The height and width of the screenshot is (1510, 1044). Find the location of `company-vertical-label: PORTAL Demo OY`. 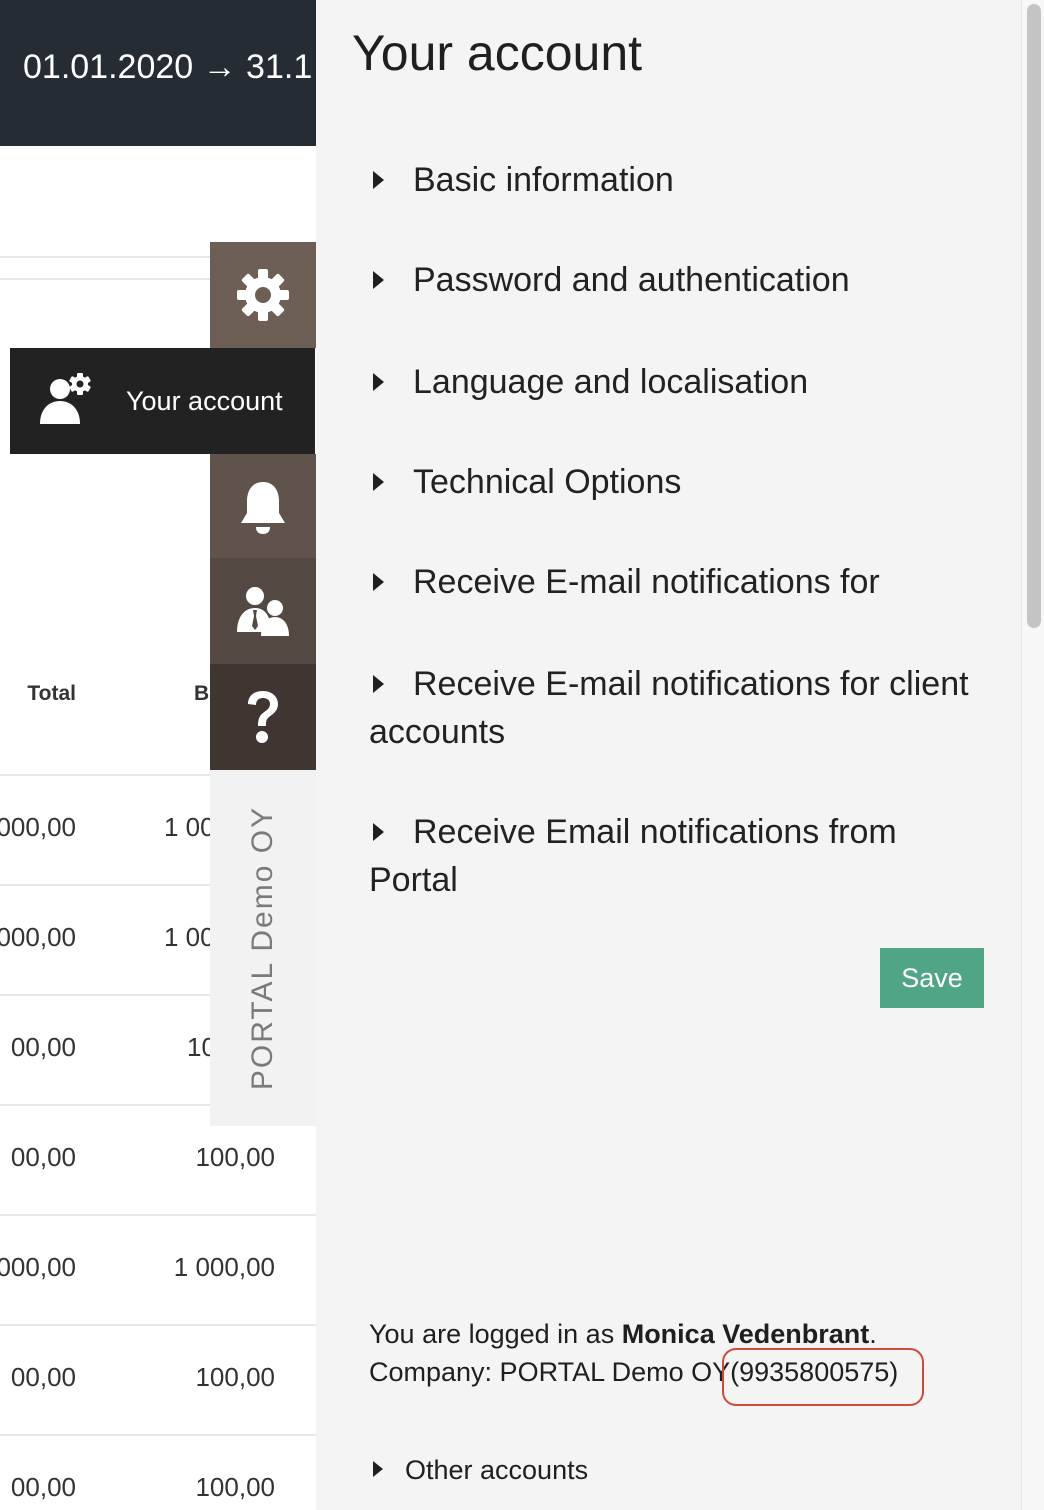

company-vertical-label: PORTAL Demo OY is located at coordinates (262, 948).